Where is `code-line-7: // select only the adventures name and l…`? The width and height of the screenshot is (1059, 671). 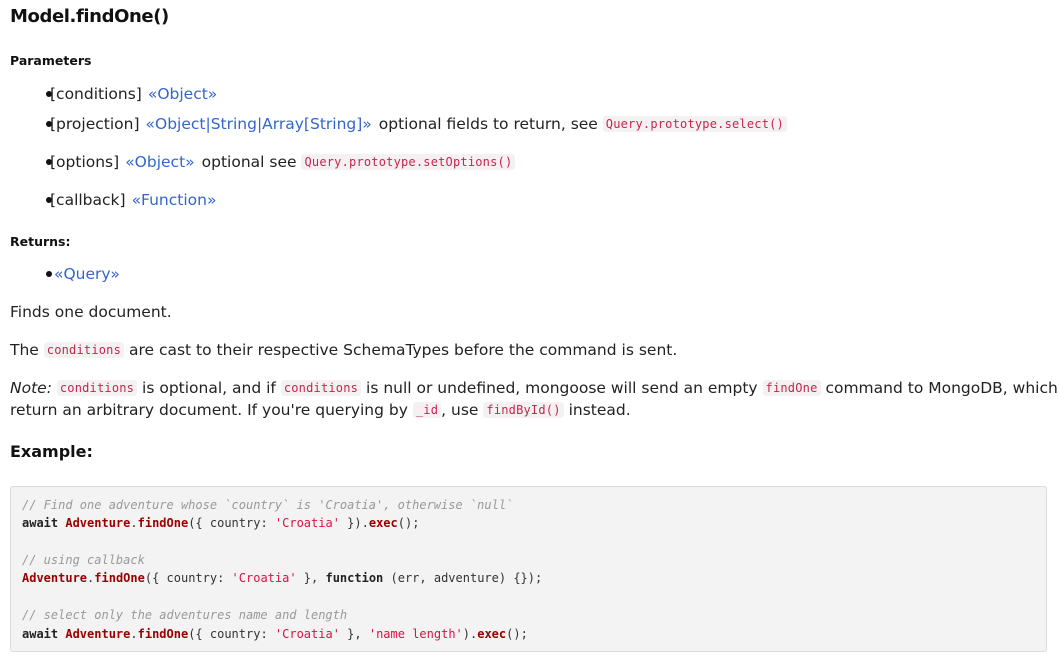 code-line-7: // select only the adventures name and l… is located at coordinates (184, 615).